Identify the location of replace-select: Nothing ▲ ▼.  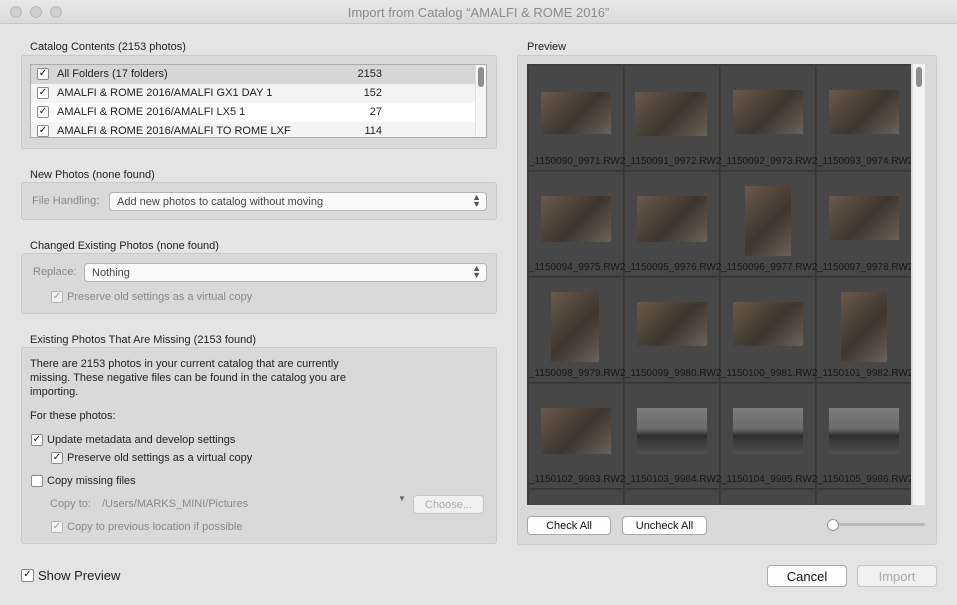
(285, 272).